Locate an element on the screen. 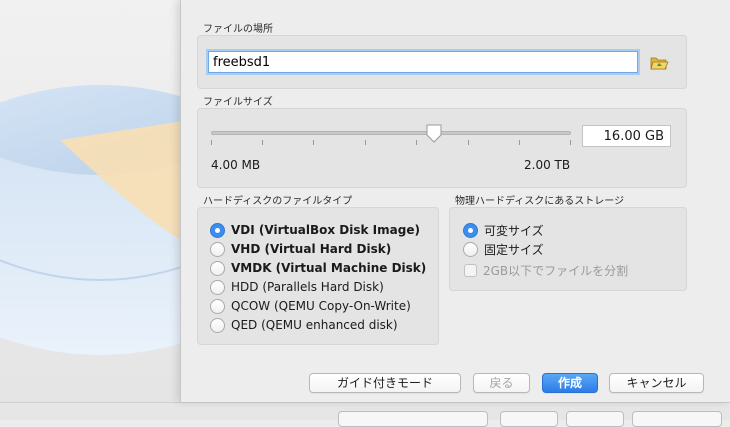 Image resolution: width=730 pixels, height=427 pixels. disk-type-label: VMDK (Virtual Machine Disk) is located at coordinates (329, 268).